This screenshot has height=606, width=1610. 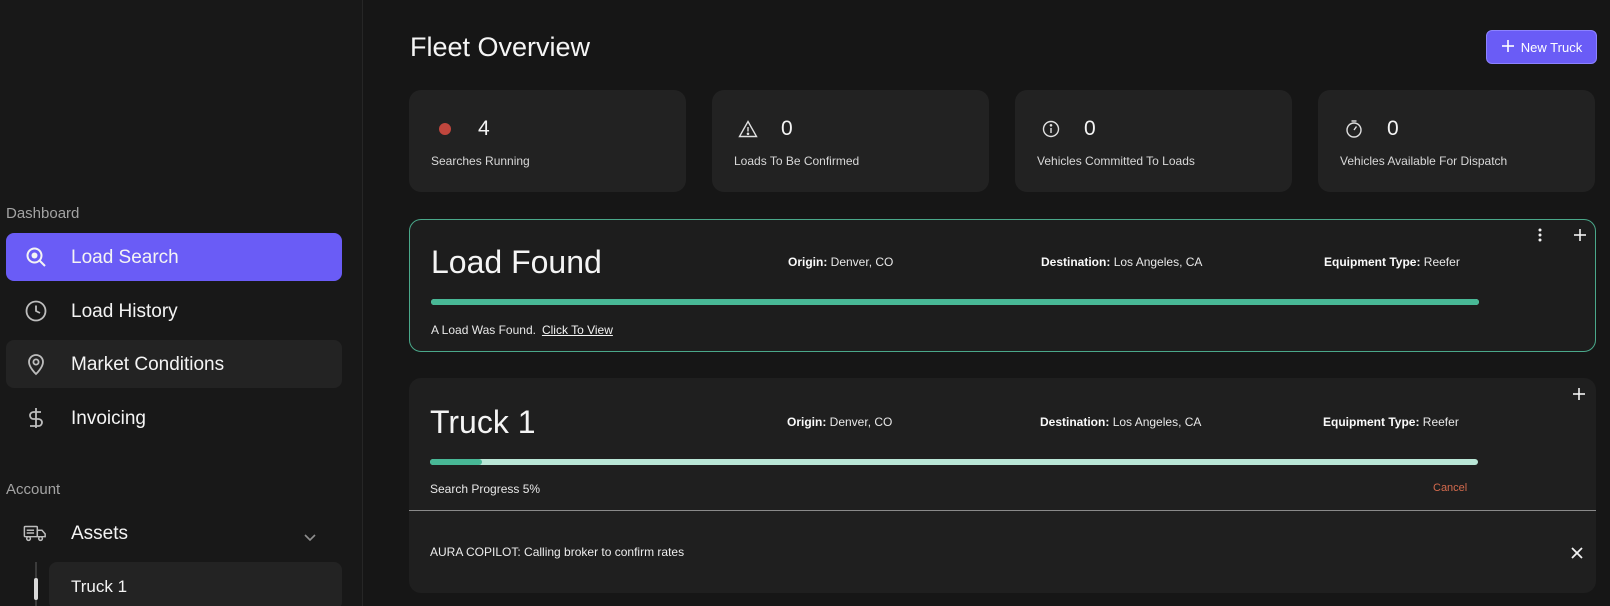 What do you see at coordinates (33, 489) in the screenshot?
I see `account-section-label: Account` at bounding box center [33, 489].